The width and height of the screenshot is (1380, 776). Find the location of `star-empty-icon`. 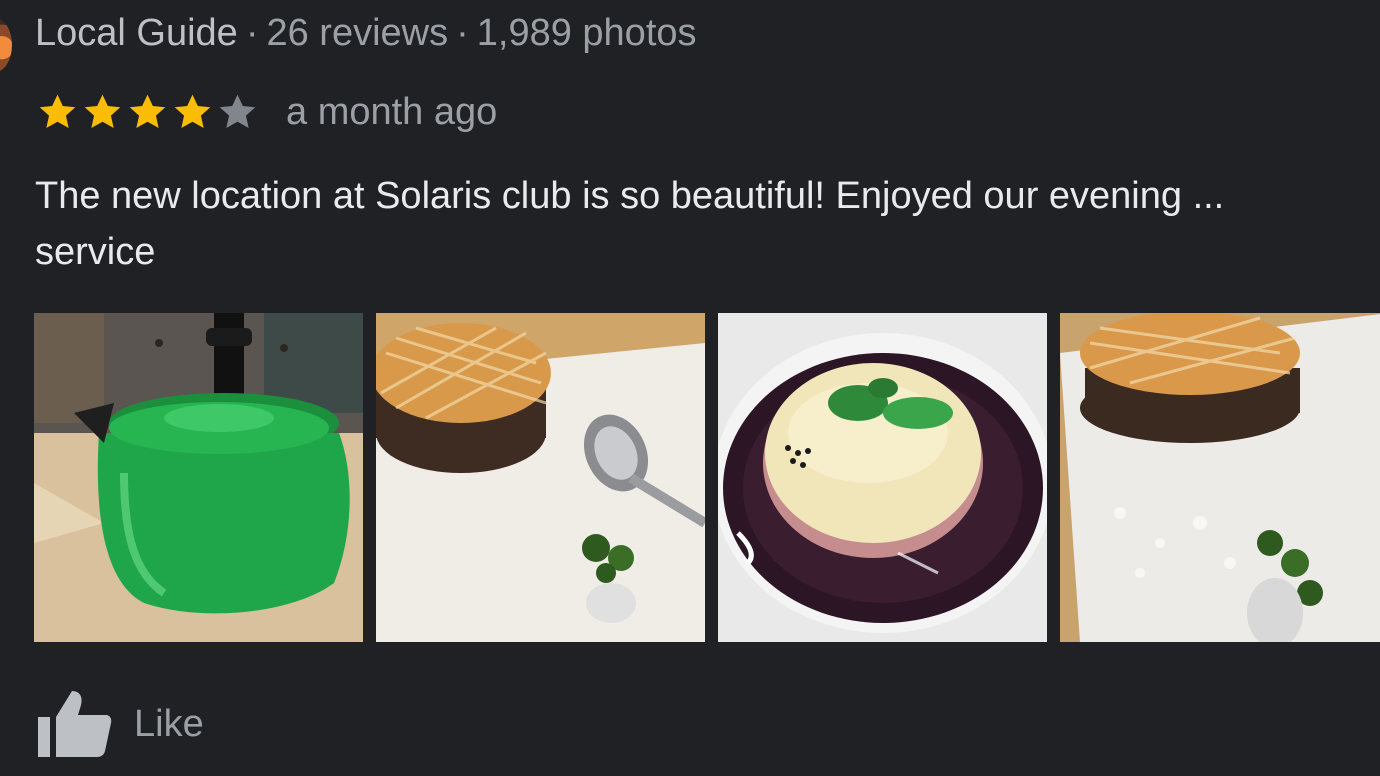

star-empty-icon is located at coordinates (237, 111).